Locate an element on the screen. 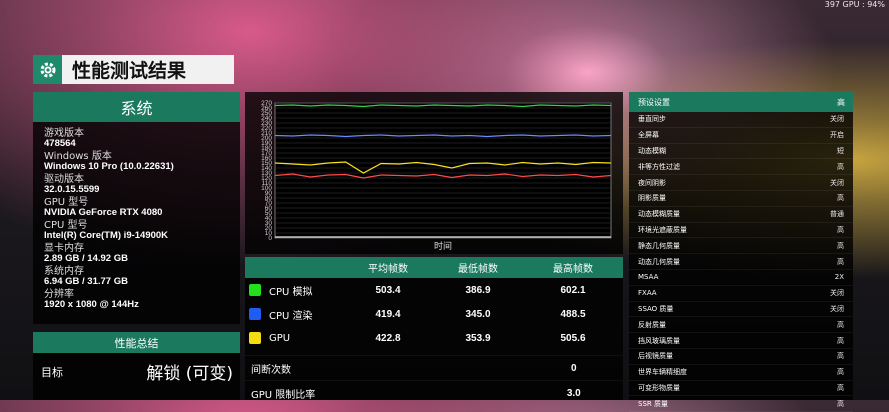  page-title: 性能测试结果 is located at coordinates (129, 71).